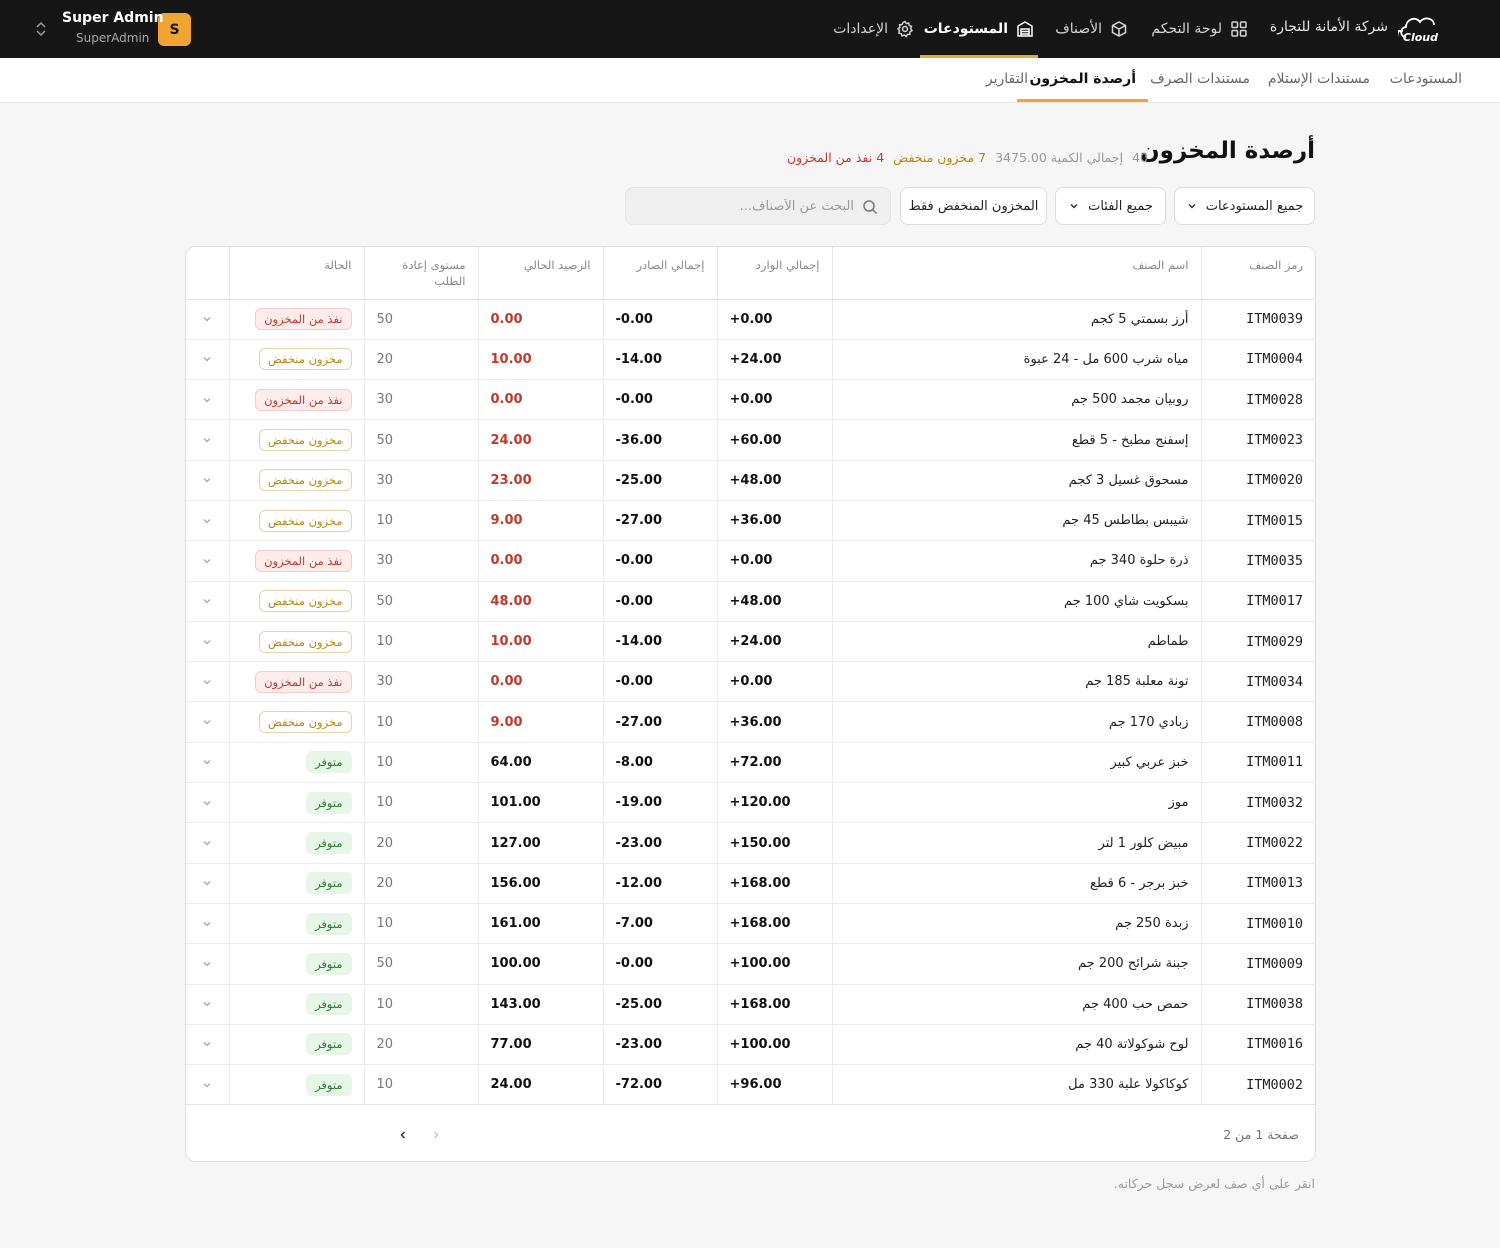  Describe the element at coordinates (1214, 1183) in the screenshot. I see `row-click-hint: انقر على أي صف لعرض سجل حركاته.` at that location.